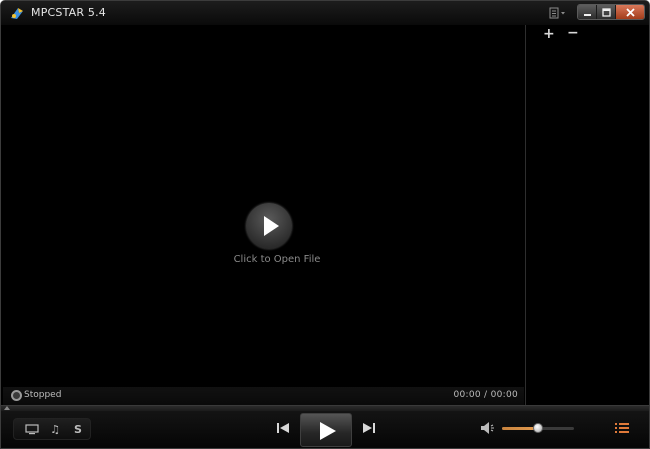 The image size is (650, 449). I want to click on minimize-icon, so click(587, 14).